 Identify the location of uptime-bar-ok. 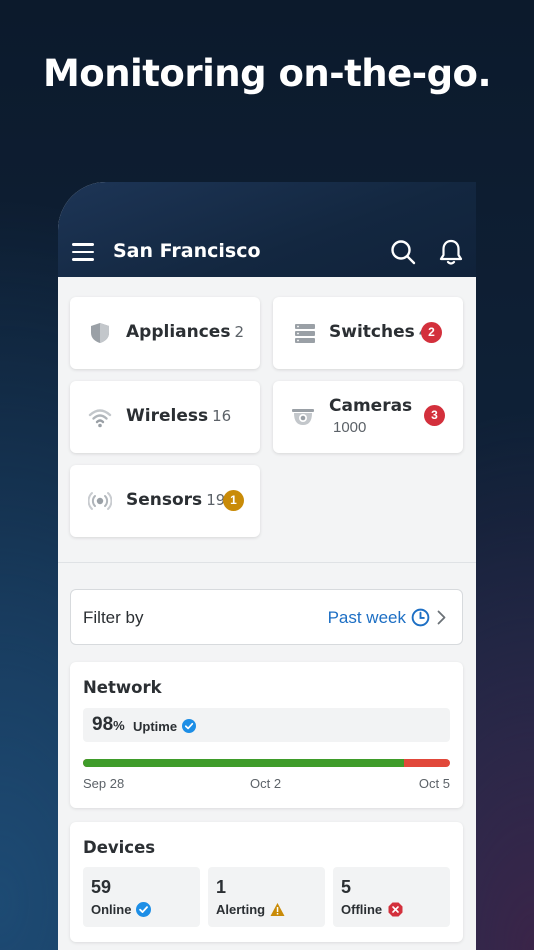
(244, 763).